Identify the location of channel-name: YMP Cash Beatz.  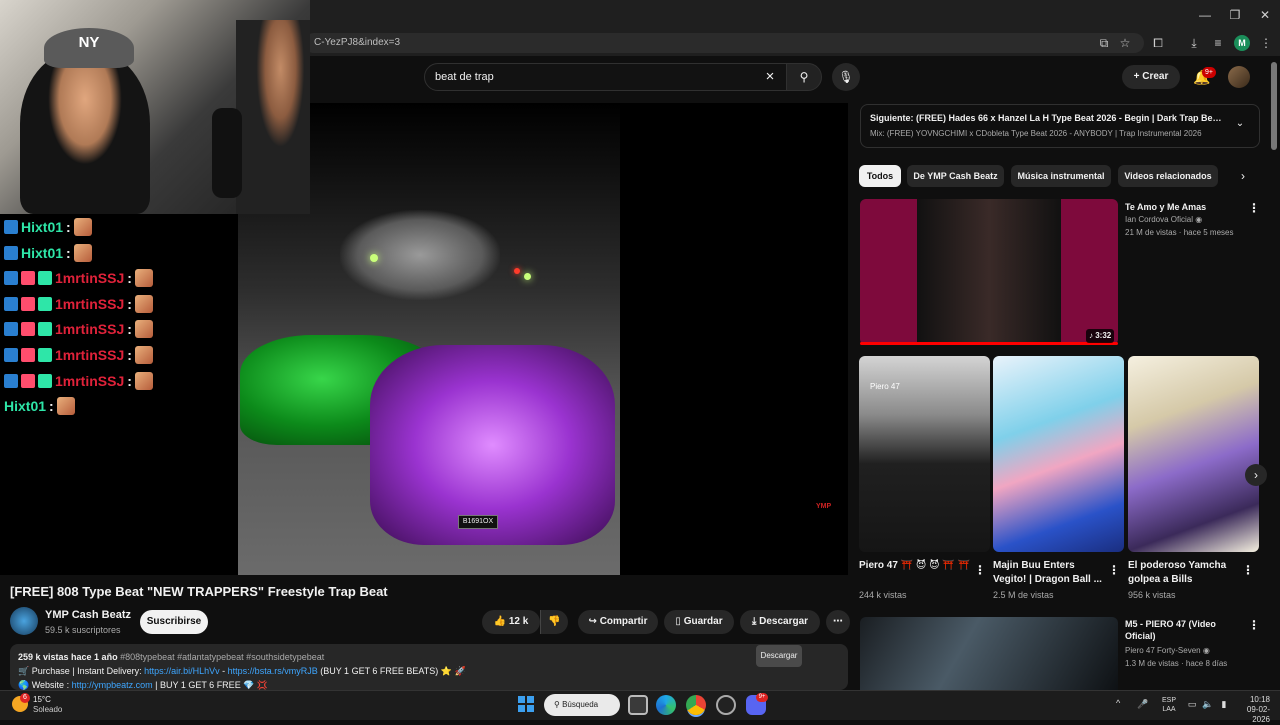
(88, 615).